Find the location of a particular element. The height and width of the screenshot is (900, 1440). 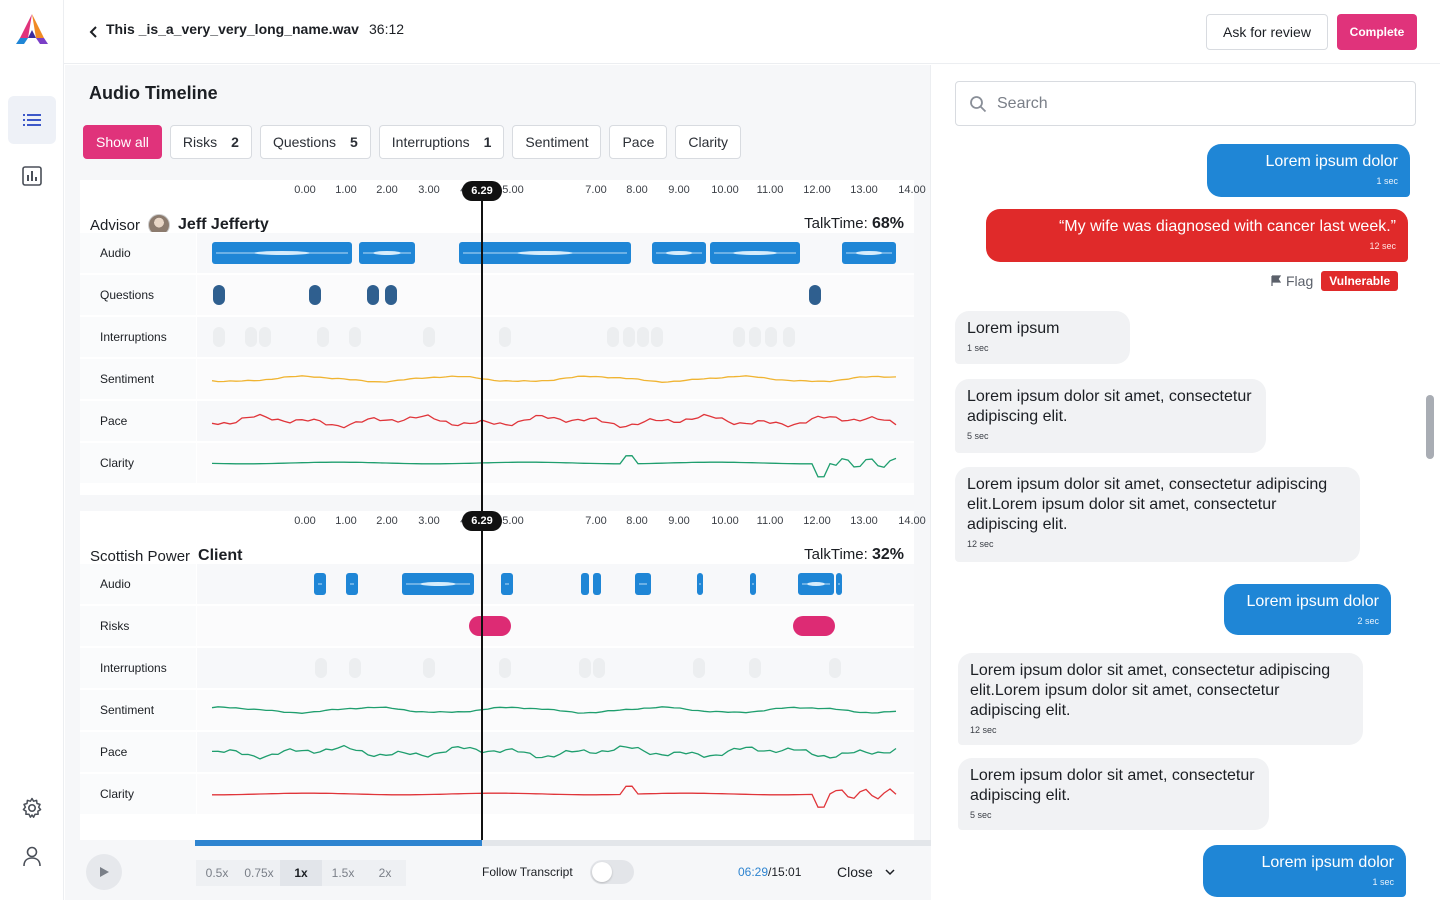

tick-label: 0.00 is located at coordinates (305, 190).